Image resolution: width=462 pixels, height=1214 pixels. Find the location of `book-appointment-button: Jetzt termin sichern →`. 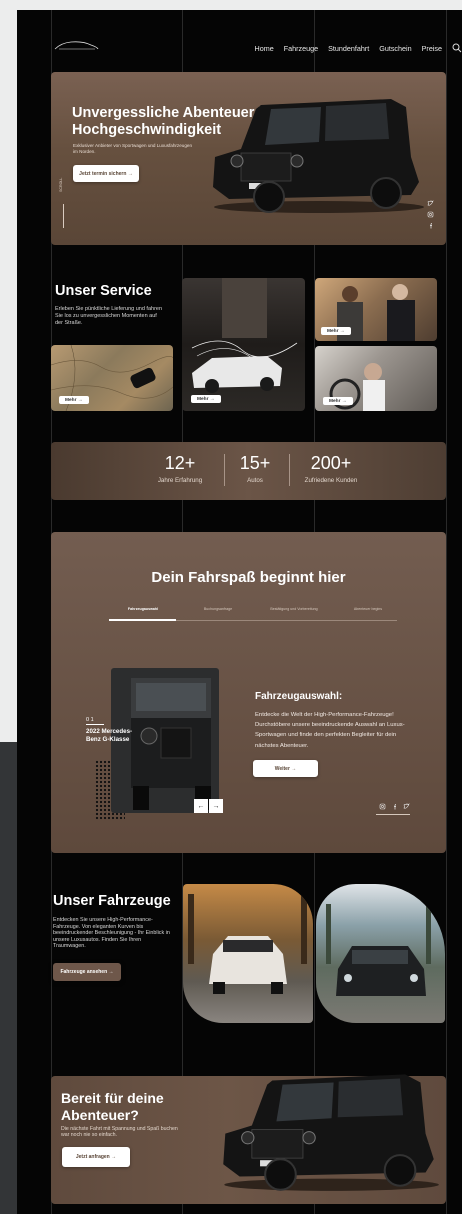

book-appointment-button: Jetzt termin sichern → is located at coordinates (106, 173).